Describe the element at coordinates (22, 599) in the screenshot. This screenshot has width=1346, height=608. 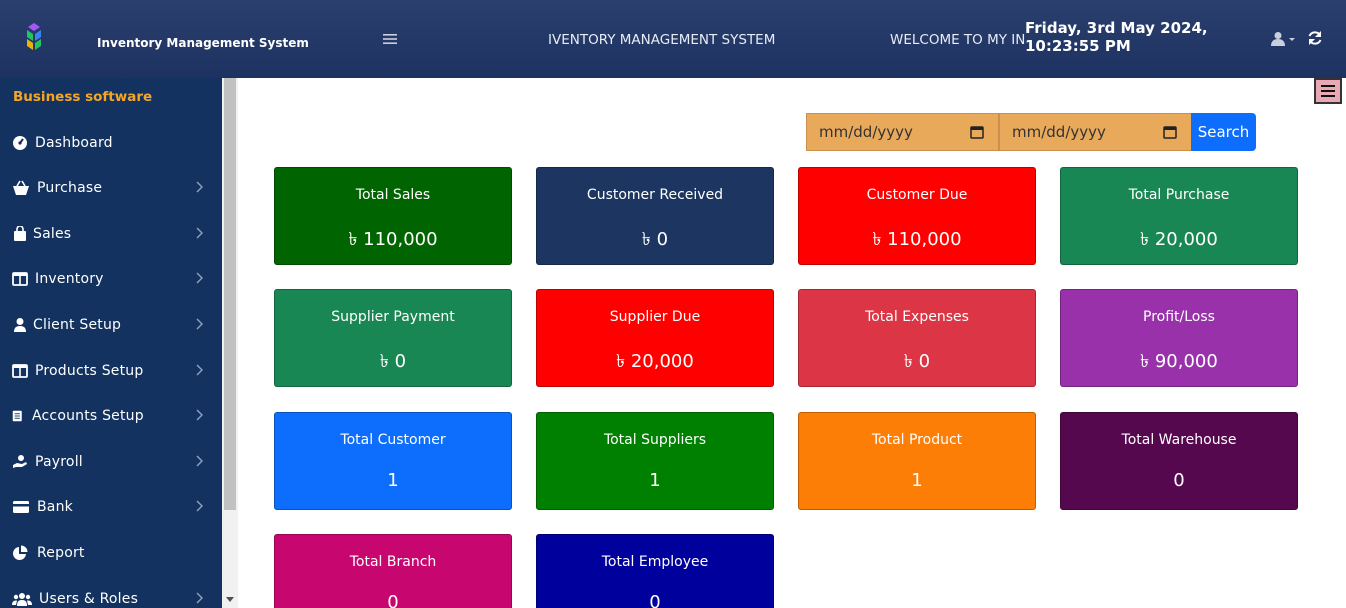
I see `users-icon` at that location.